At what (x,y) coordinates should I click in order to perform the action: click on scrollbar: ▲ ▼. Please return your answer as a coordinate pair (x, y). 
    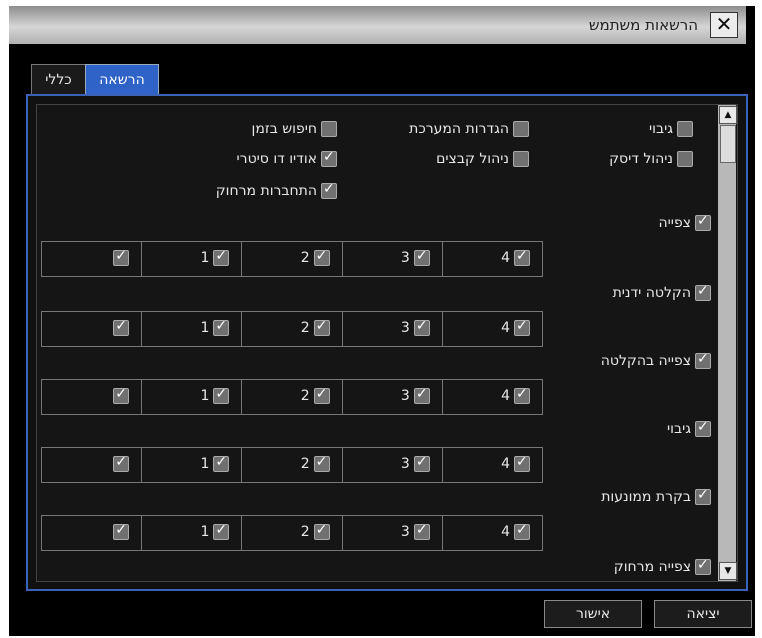
    Looking at the image, I should click on (727, 343).